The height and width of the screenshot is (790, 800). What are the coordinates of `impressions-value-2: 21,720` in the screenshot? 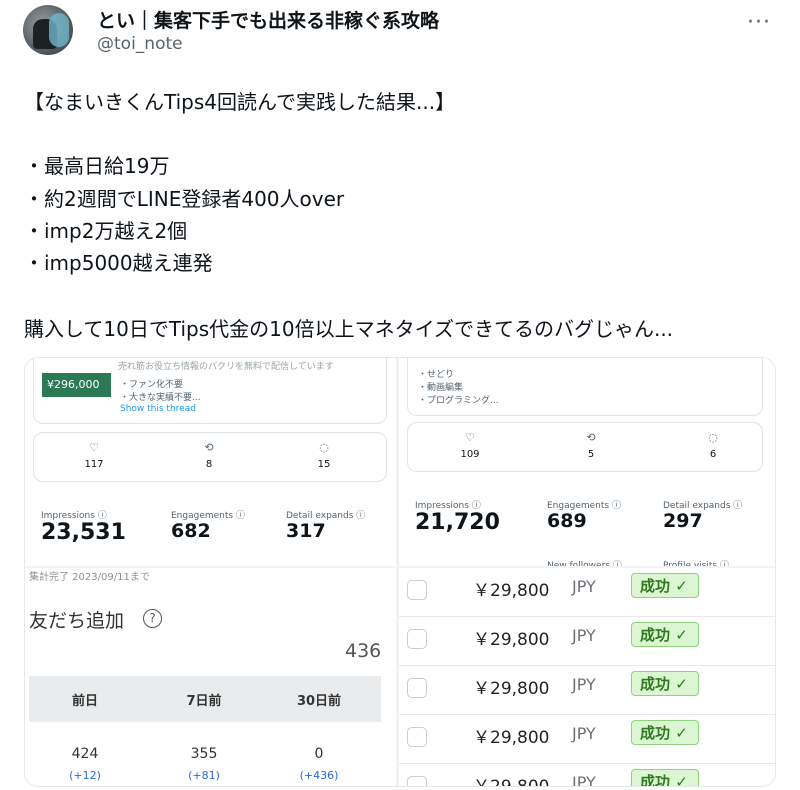 It's located at (457, 522).